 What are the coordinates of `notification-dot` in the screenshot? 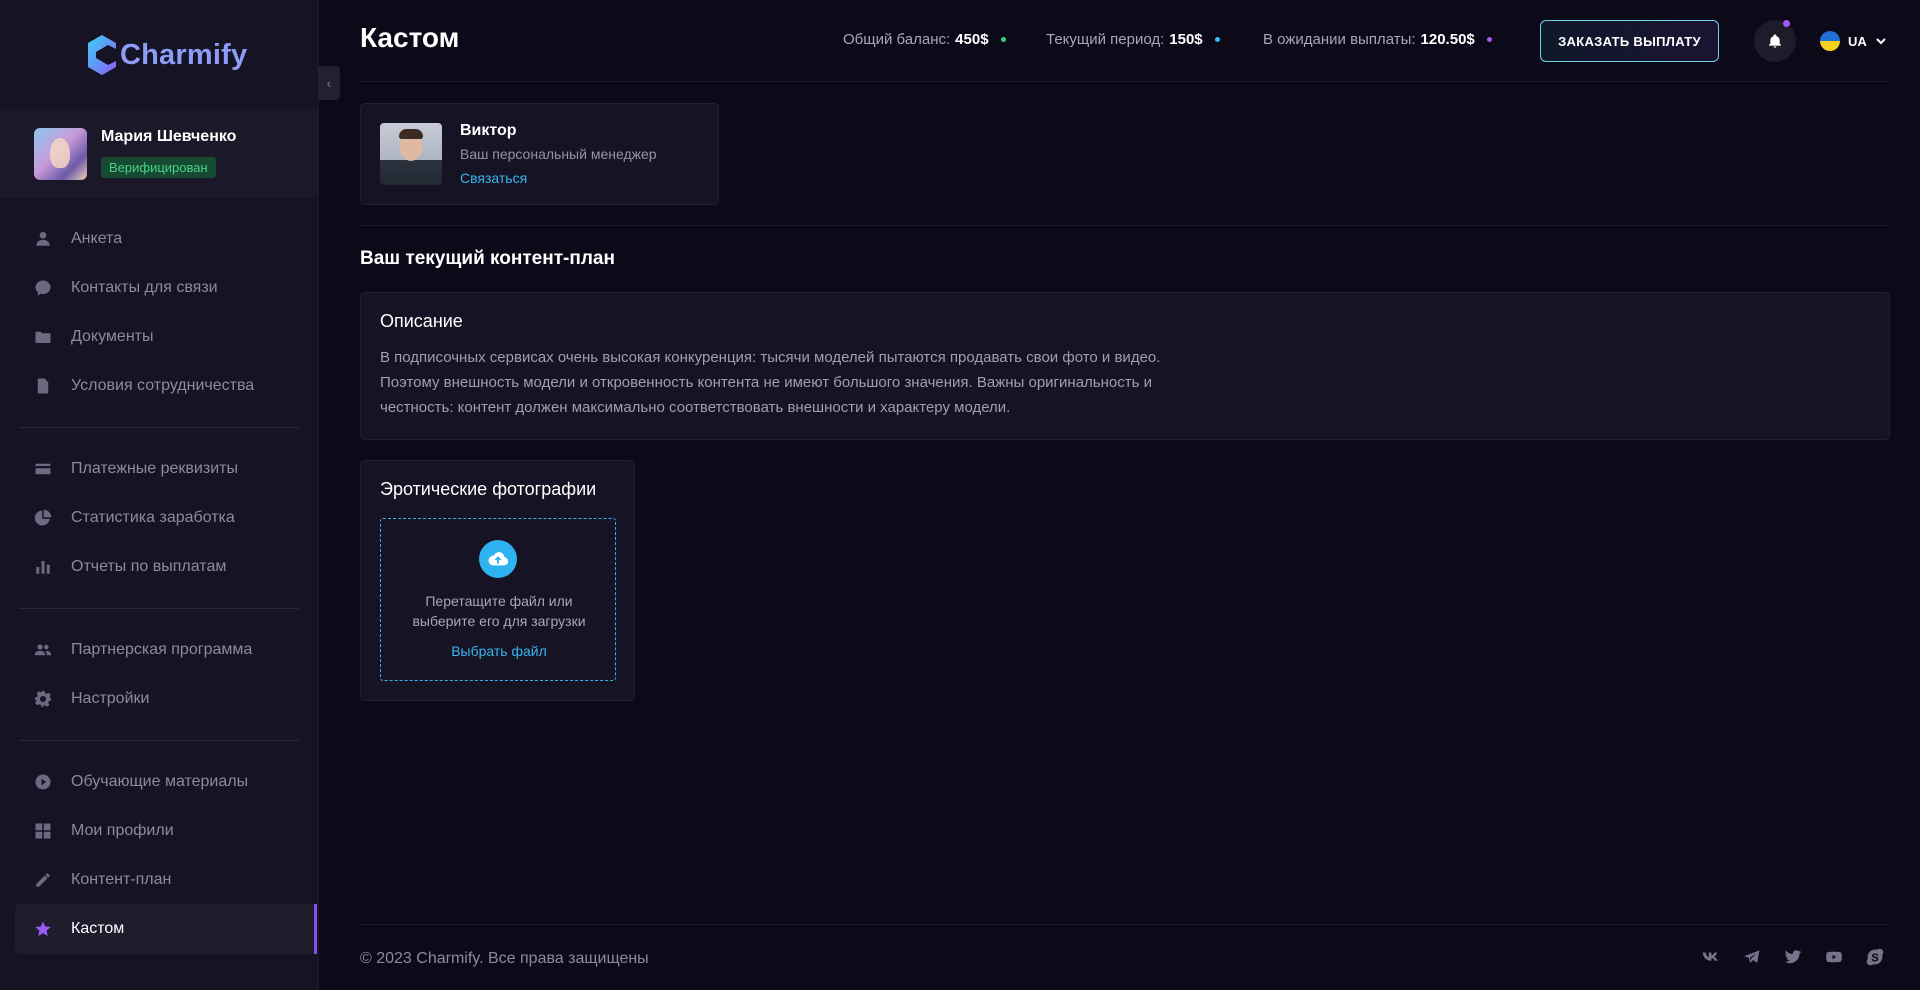 It's located at (1786, 23).